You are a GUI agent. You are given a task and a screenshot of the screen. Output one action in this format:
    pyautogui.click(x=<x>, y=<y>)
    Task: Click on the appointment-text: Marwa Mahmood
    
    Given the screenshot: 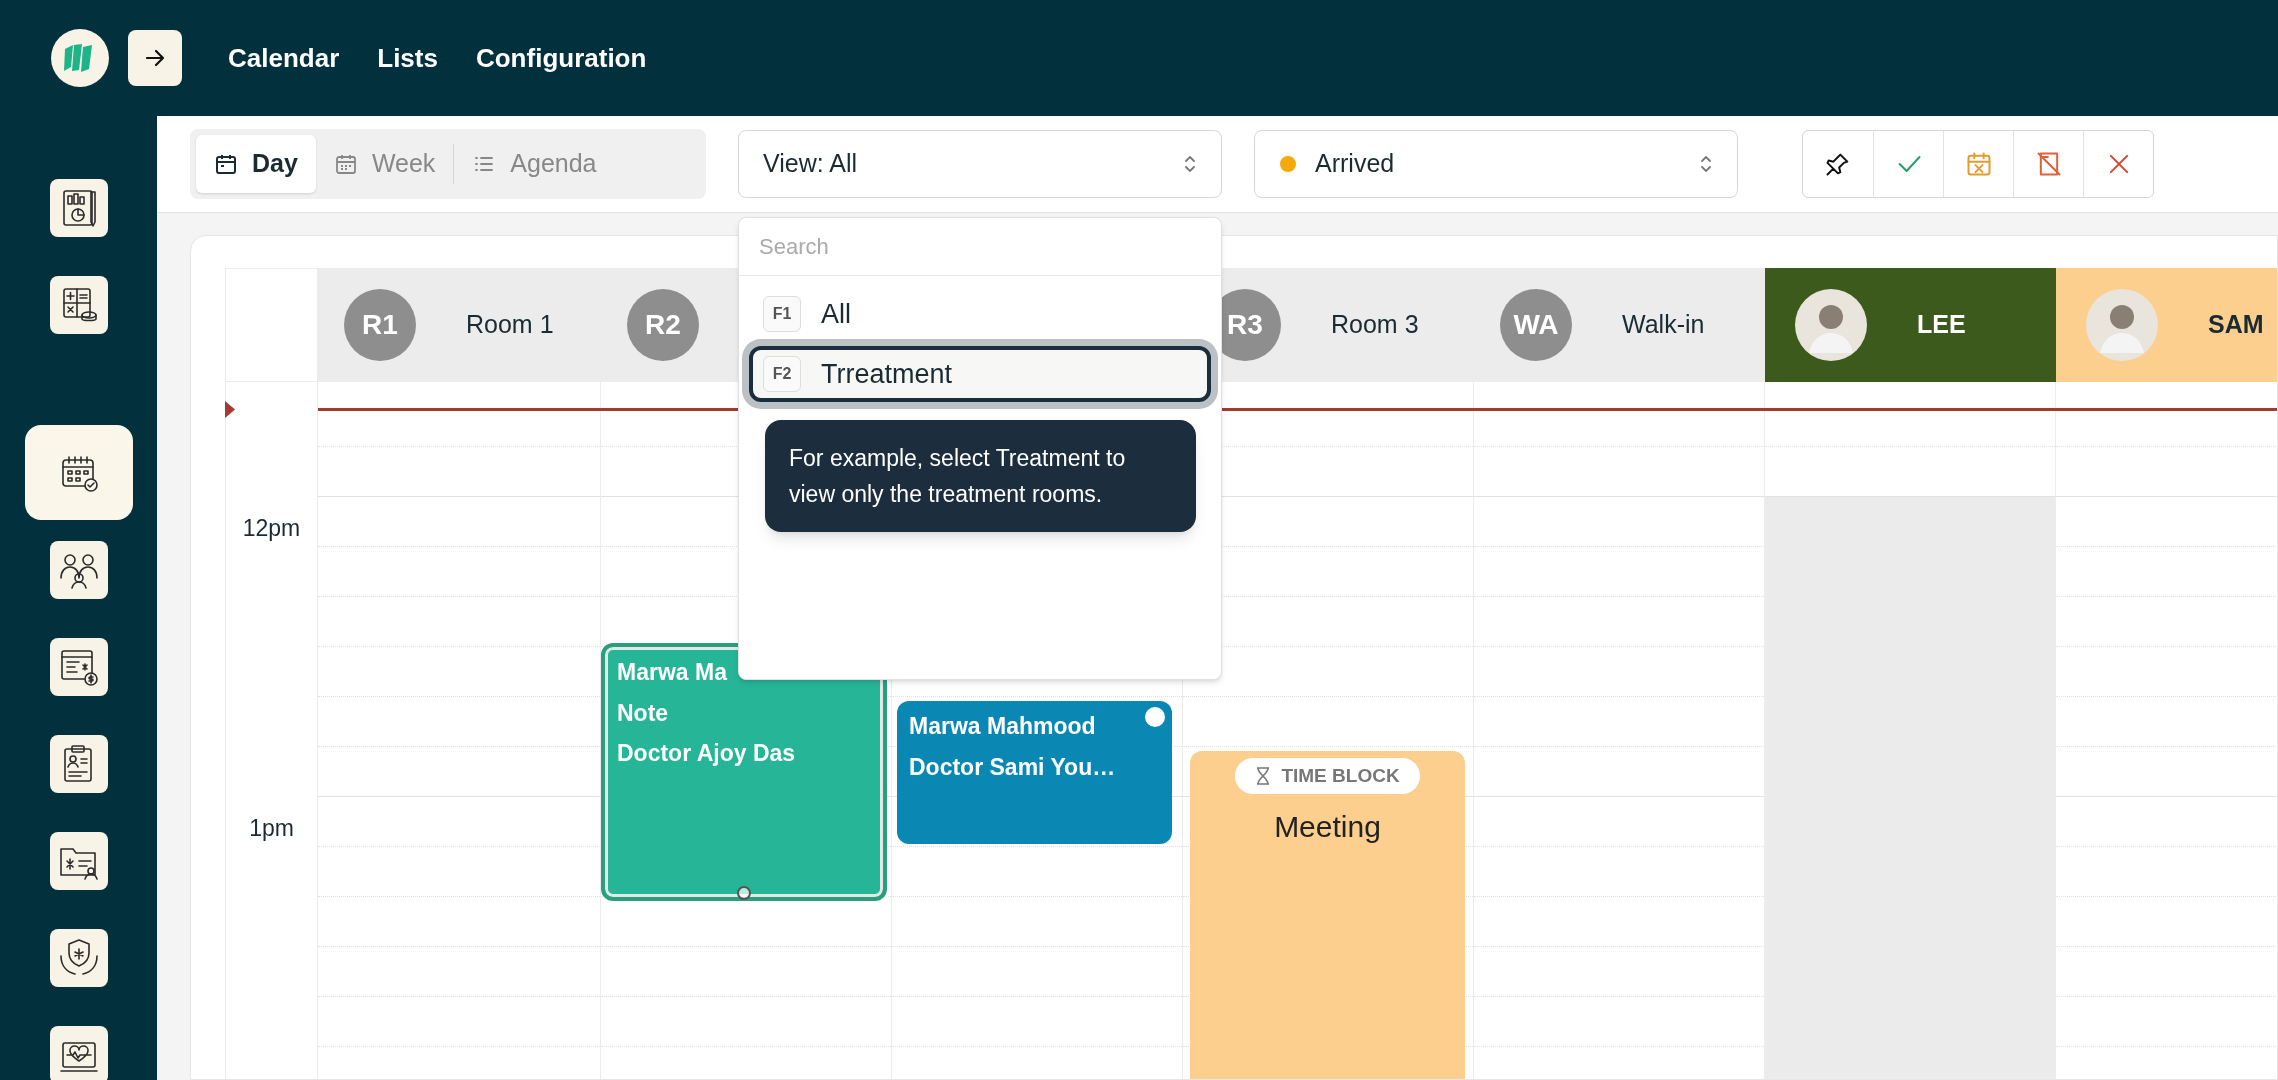 What is the action you would take?
    pyautogui.click(x=1002, y=726)
    